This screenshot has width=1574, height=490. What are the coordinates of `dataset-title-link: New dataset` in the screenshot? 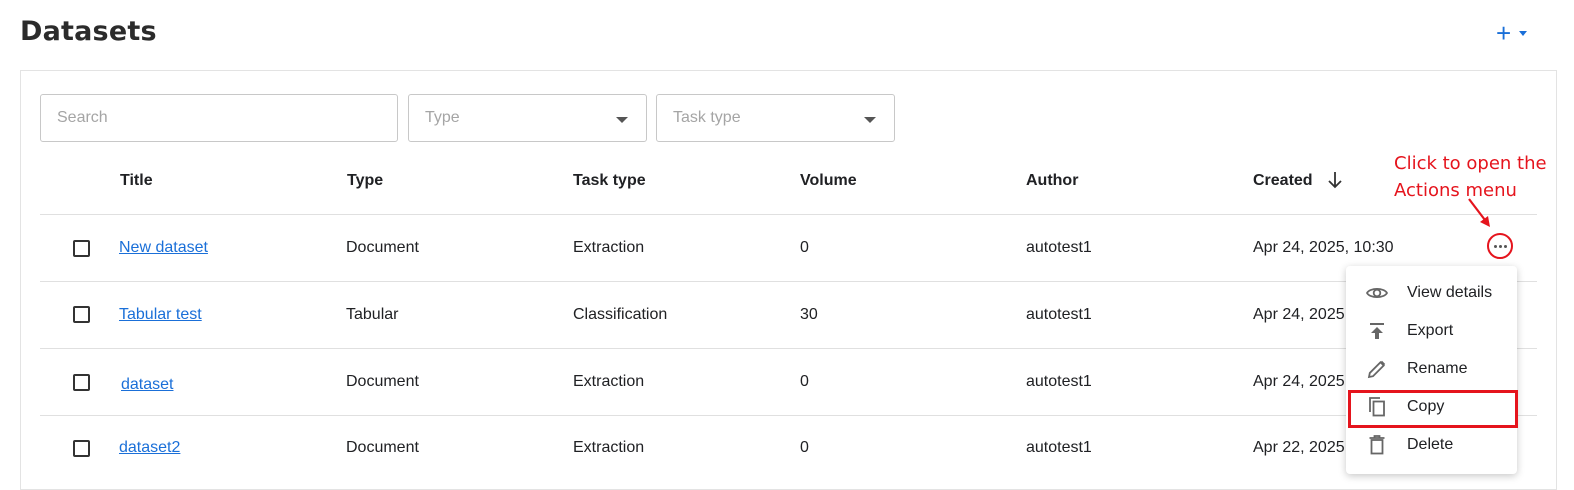 It's located at (163, 248).